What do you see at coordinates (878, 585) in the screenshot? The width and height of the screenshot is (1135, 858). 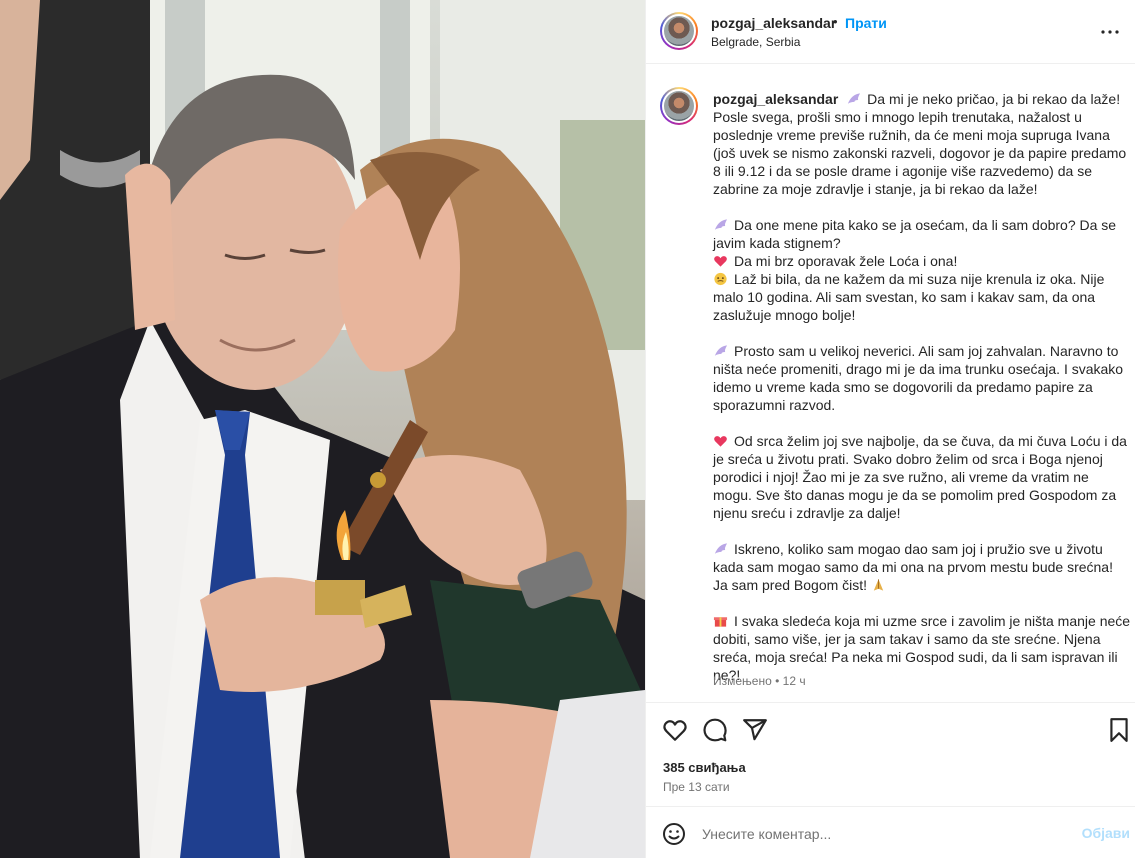 I see `pray-icon` at bounding box center [878, 585].